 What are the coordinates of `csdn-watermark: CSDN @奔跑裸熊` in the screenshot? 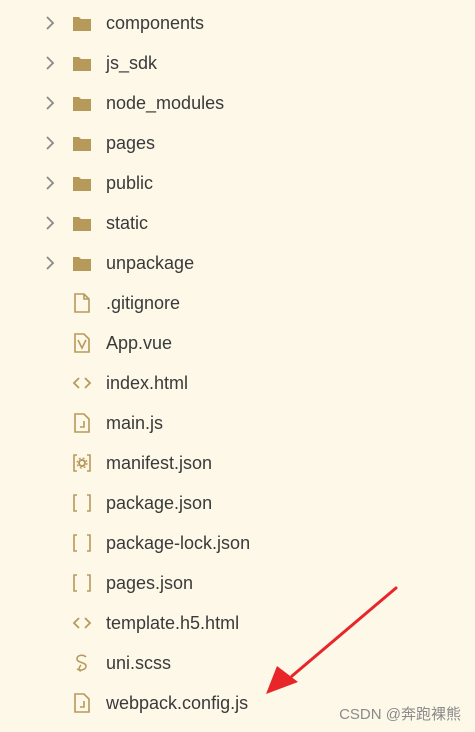 It's located at (400, 714).